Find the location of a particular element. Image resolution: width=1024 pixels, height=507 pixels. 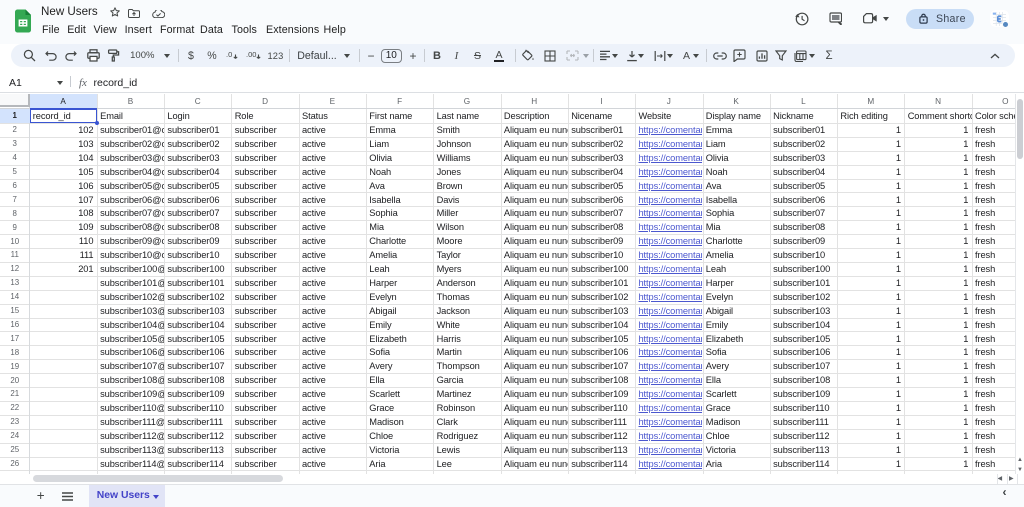

svg-text: .00 is located at coordinates (251, 54).